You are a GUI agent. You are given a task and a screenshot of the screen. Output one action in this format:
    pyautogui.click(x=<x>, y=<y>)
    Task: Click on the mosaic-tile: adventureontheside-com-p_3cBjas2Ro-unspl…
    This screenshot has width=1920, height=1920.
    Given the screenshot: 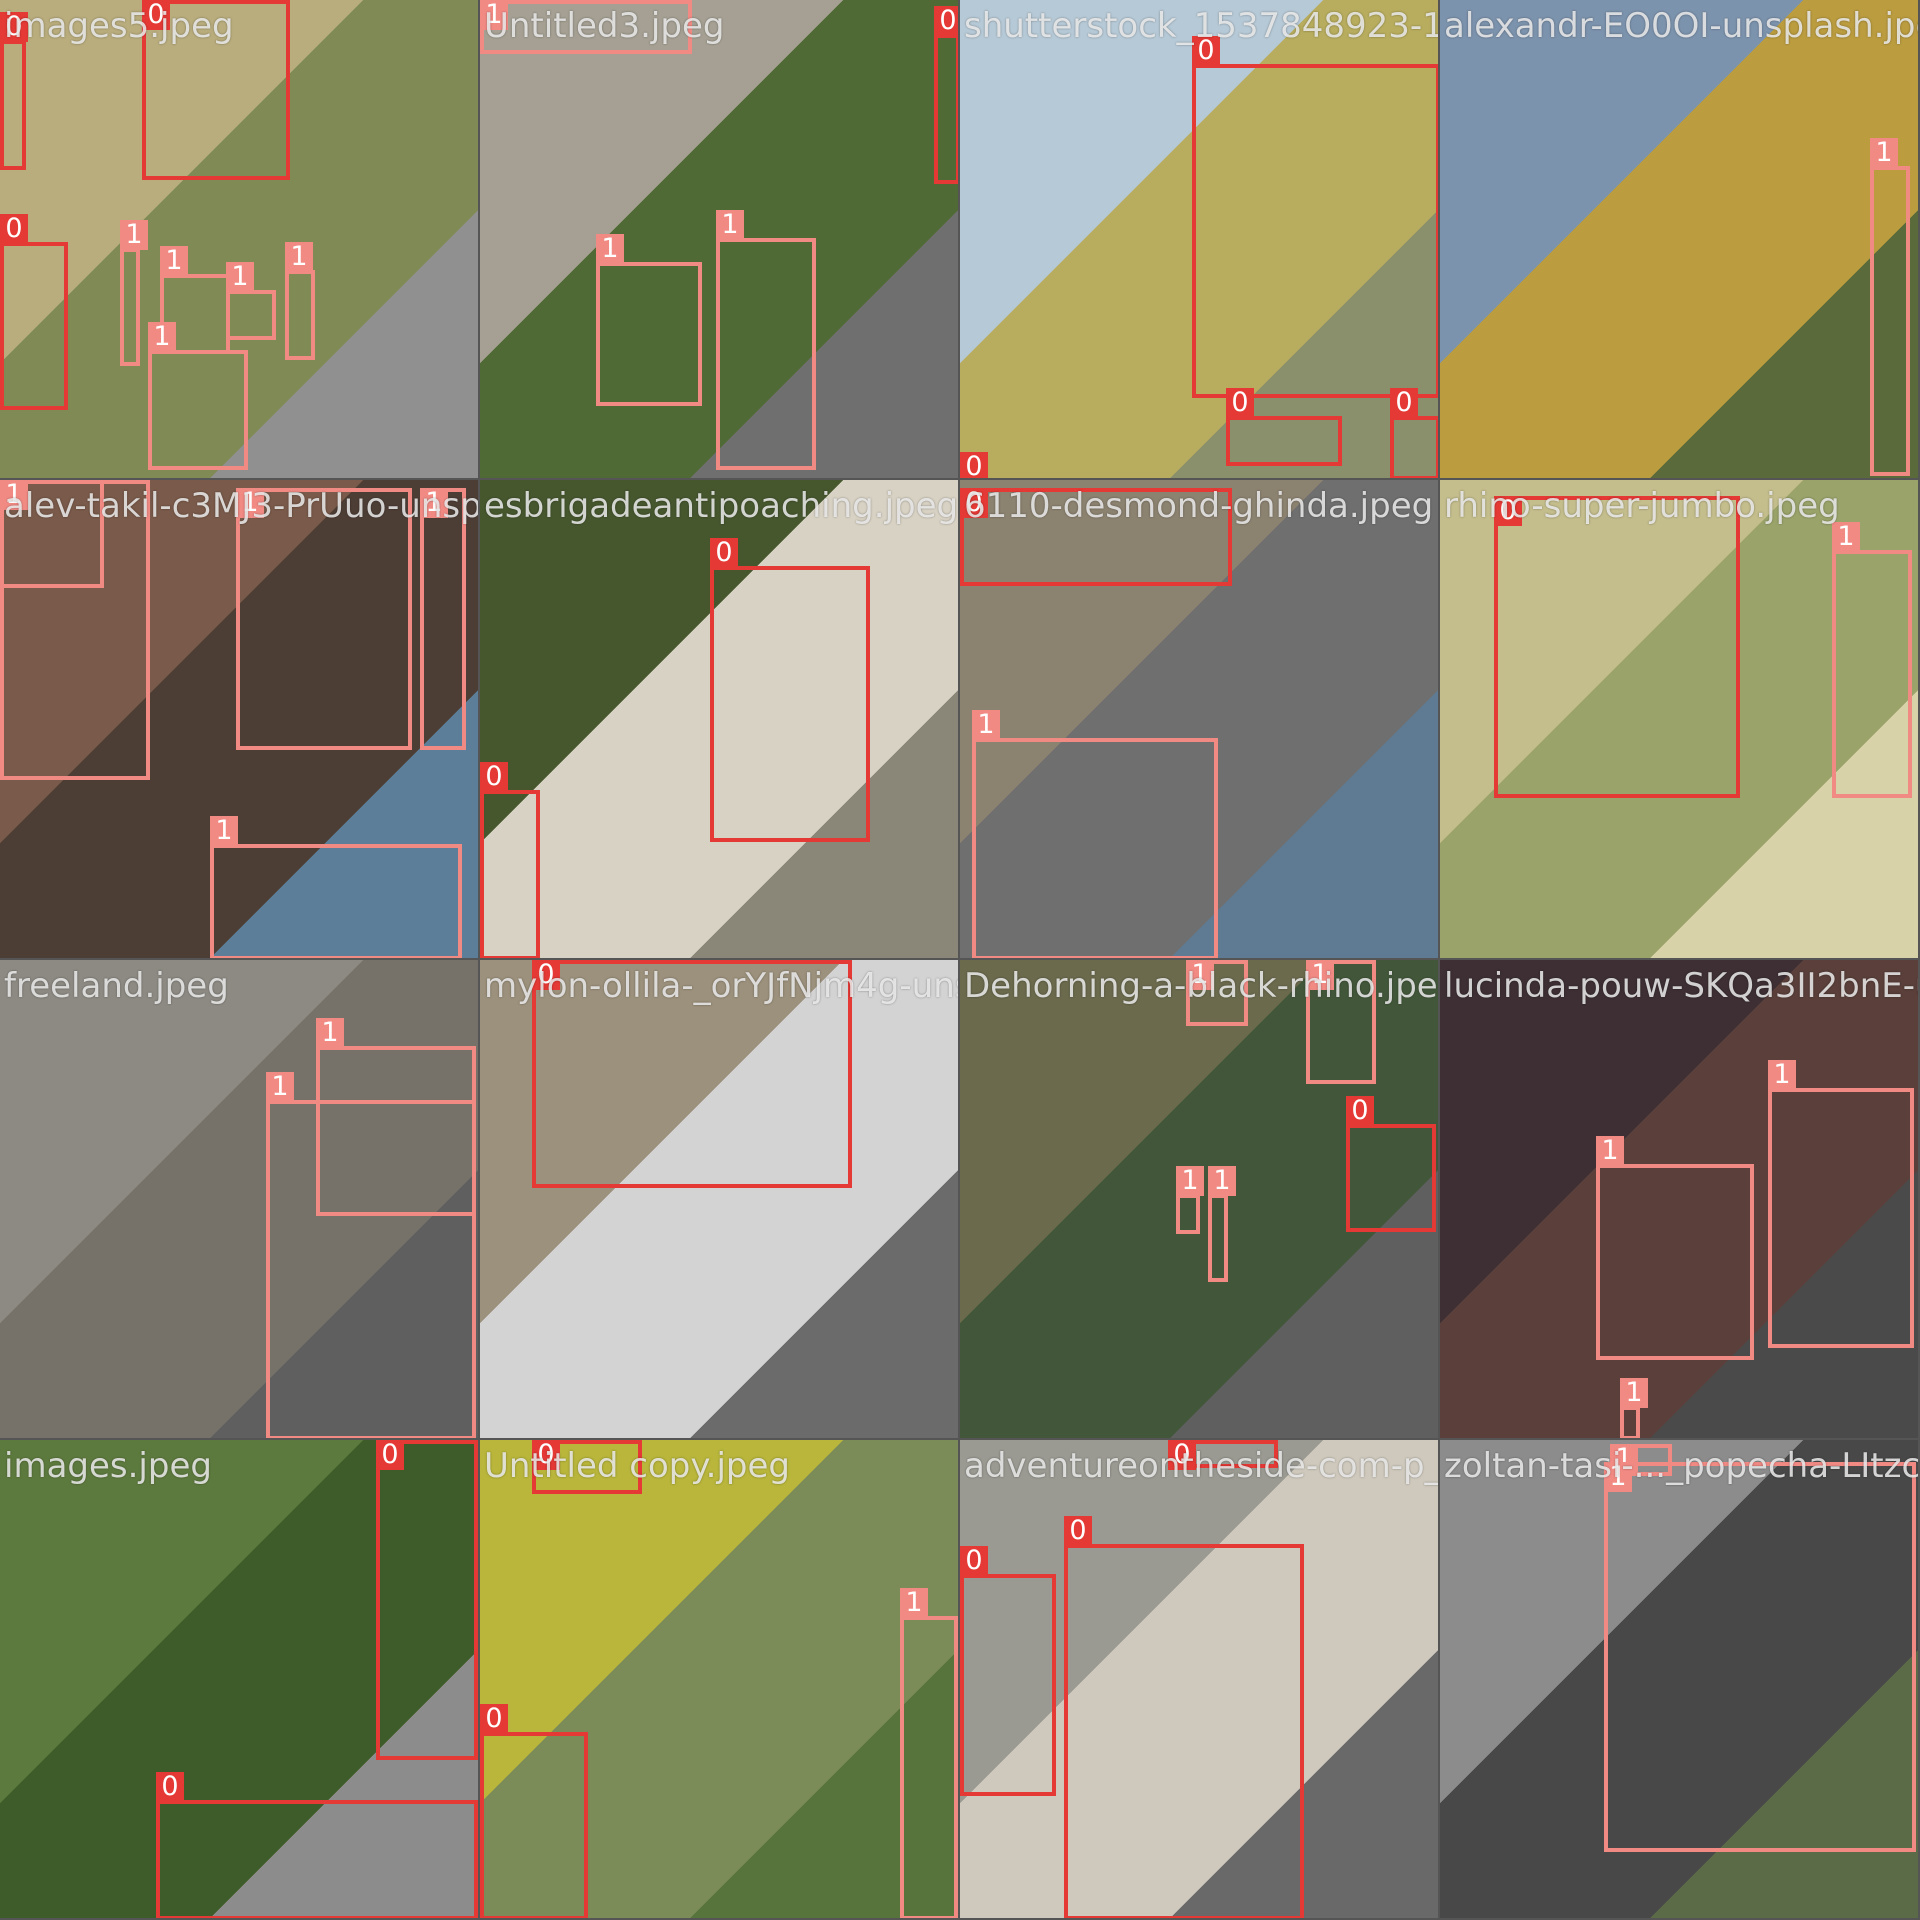 What is the action you would take?
    pyautogui.click(x=1200, y=1680)
    